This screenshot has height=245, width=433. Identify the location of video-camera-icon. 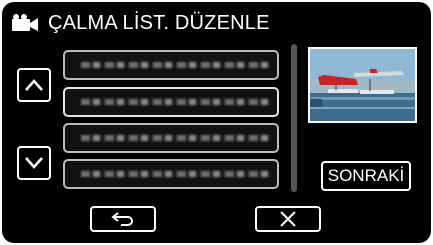
(25, 23).